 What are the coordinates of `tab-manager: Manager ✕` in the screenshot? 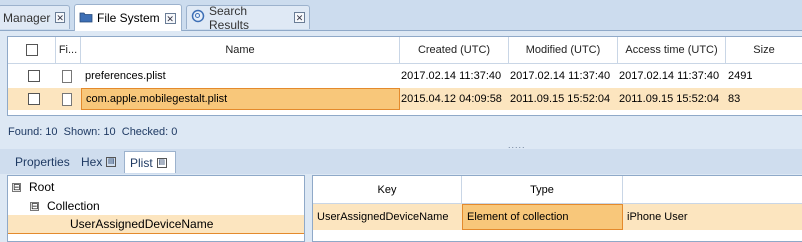 It's located at (35, 17).